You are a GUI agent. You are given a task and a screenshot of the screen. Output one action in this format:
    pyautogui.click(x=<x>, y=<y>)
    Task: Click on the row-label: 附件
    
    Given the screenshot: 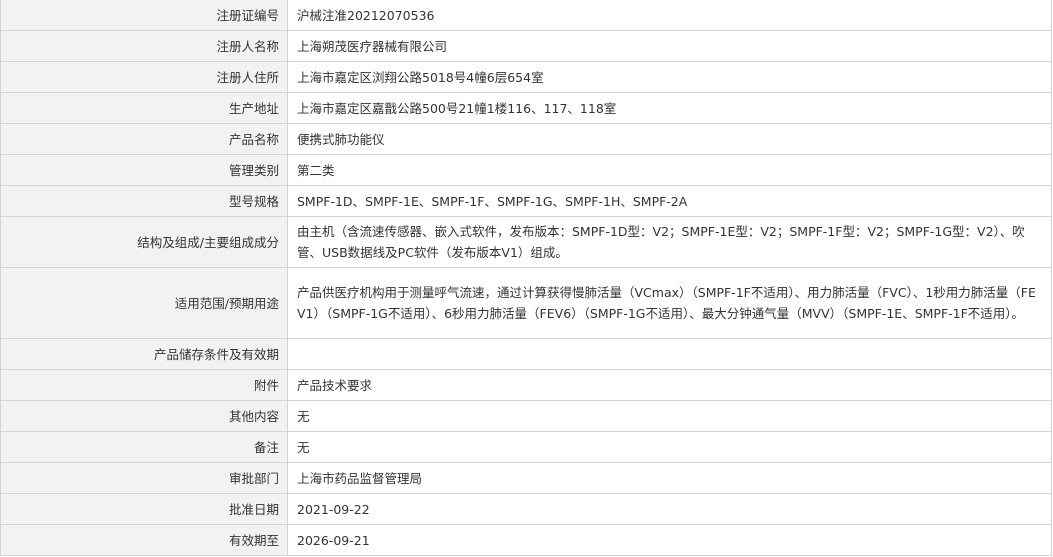 What is the action you would take?
    pyautogui.click(x=144, y=385)
    